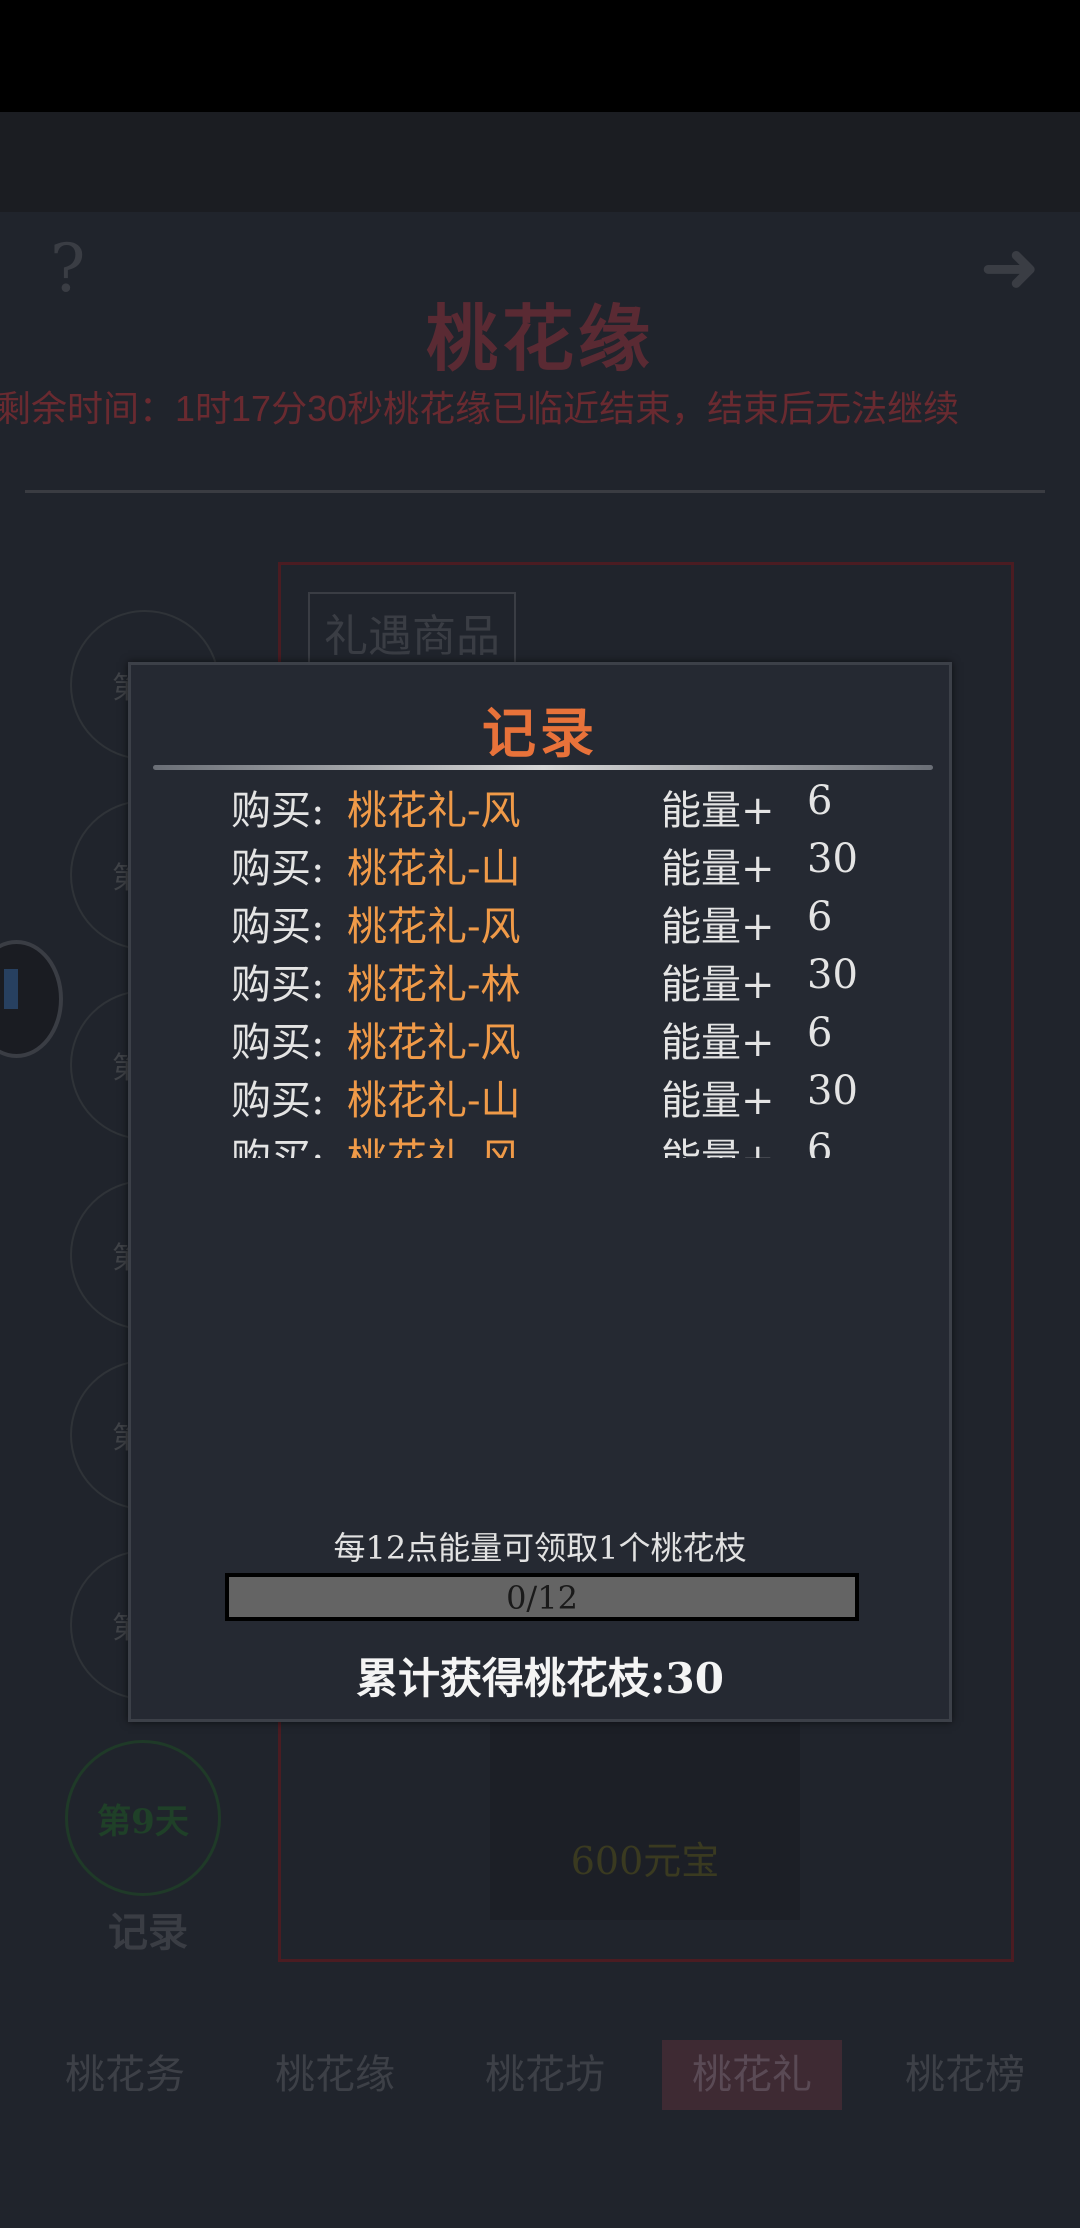  I want to click on energy-hint: 每12点能量可领取1个桃花枝, so click(540, 1548).